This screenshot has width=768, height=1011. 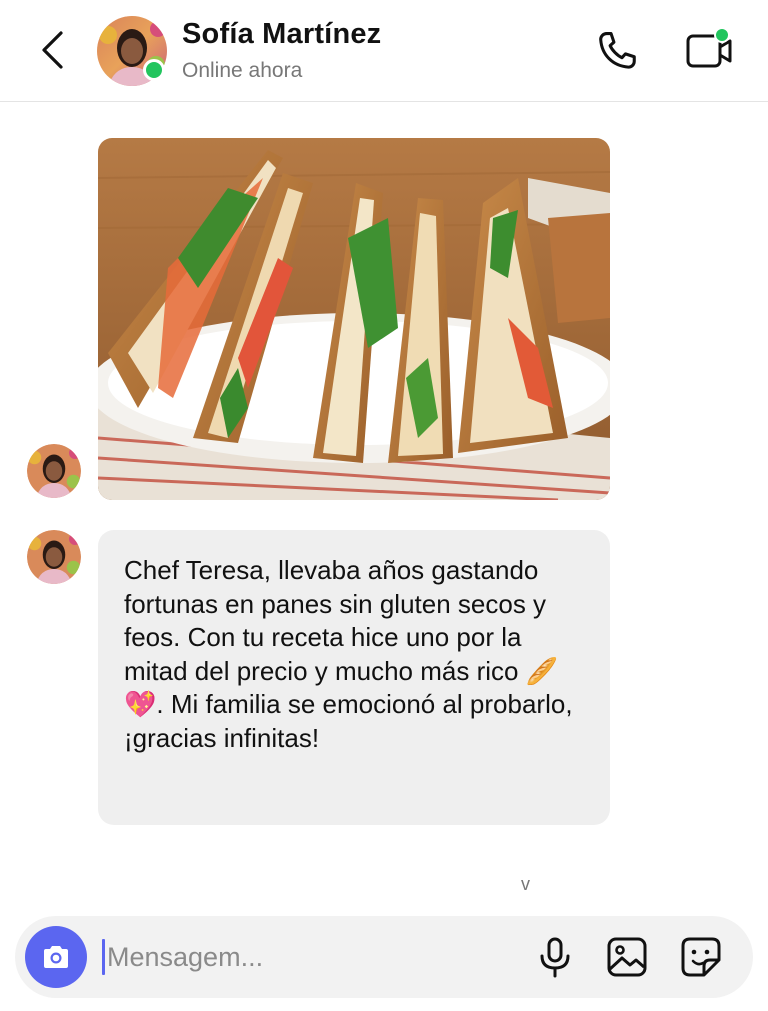 I want to click on message-composer, so click(x=384, y=957).